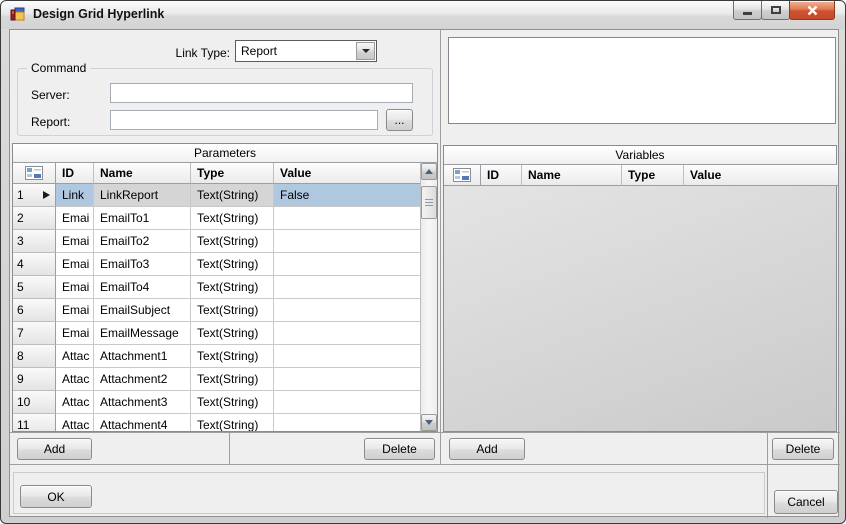  Describe the element at coordinates (487, 449) in the screenshot. I see `variables-add-button: Add` at that location.